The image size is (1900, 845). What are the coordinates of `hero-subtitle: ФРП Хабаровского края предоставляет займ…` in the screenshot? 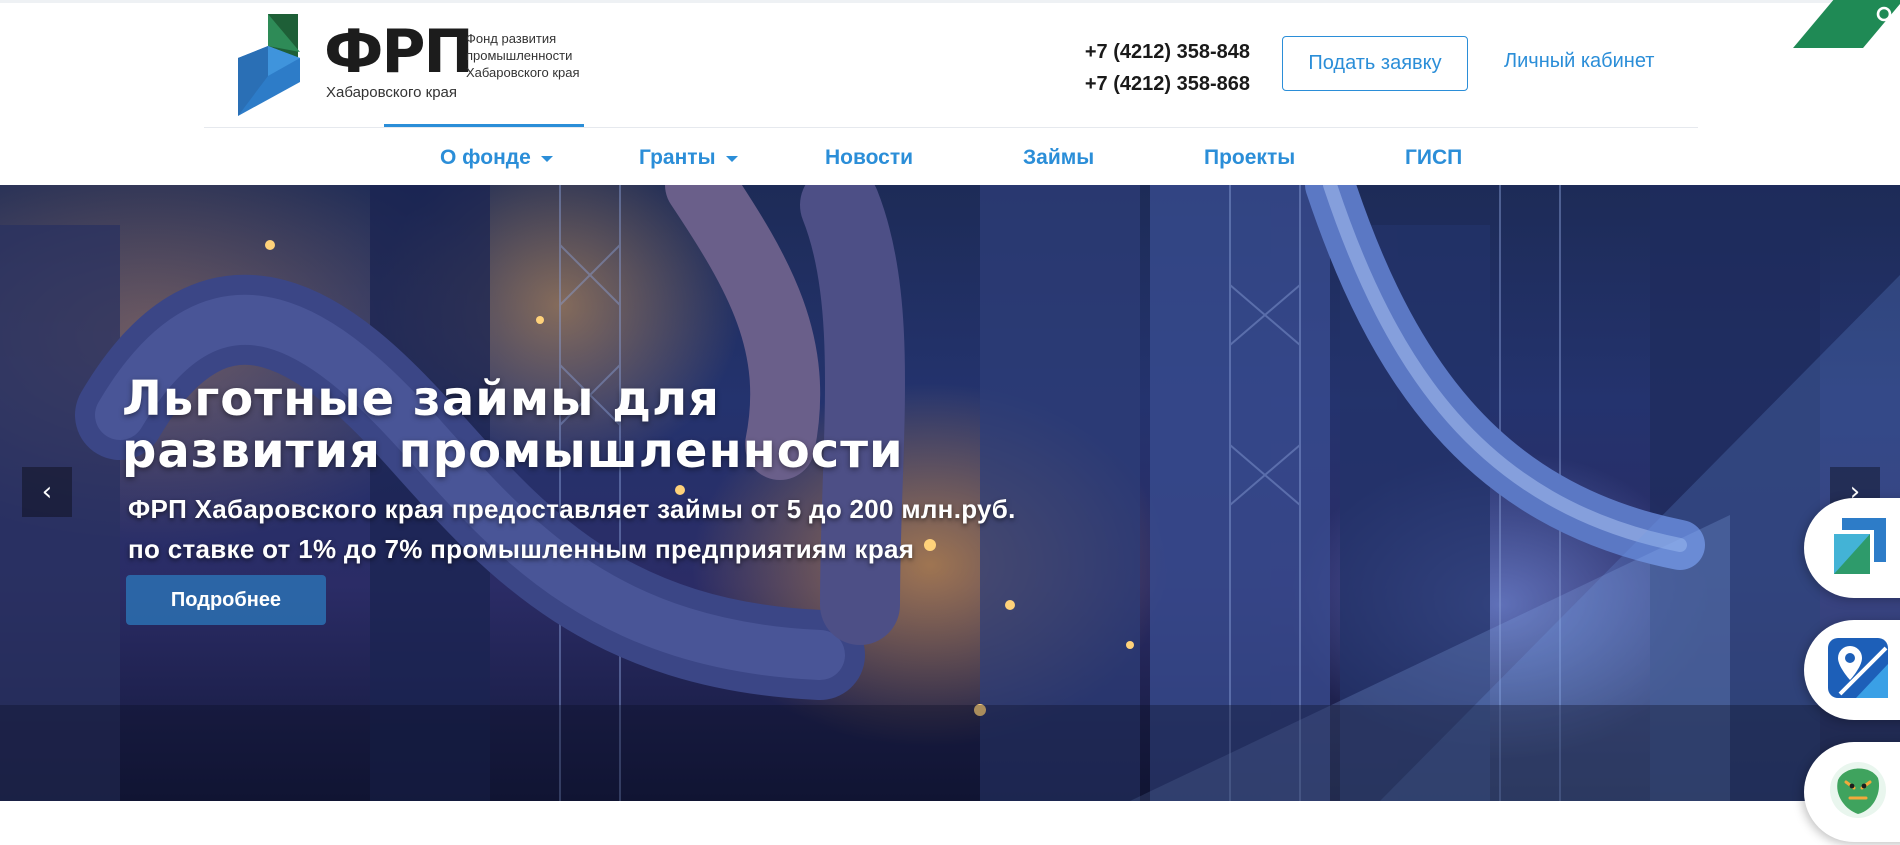 It's located at (628, 529).